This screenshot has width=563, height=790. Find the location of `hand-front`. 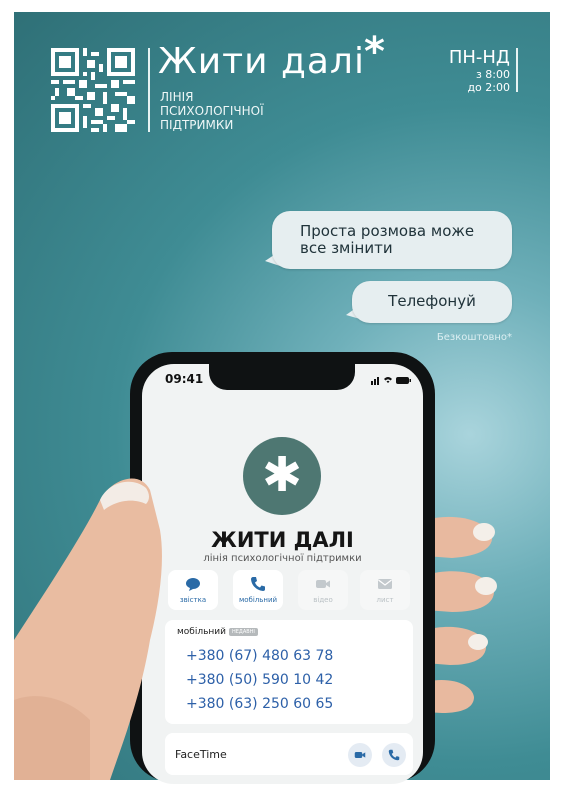

hand-front is located at coordinates (88, 629).